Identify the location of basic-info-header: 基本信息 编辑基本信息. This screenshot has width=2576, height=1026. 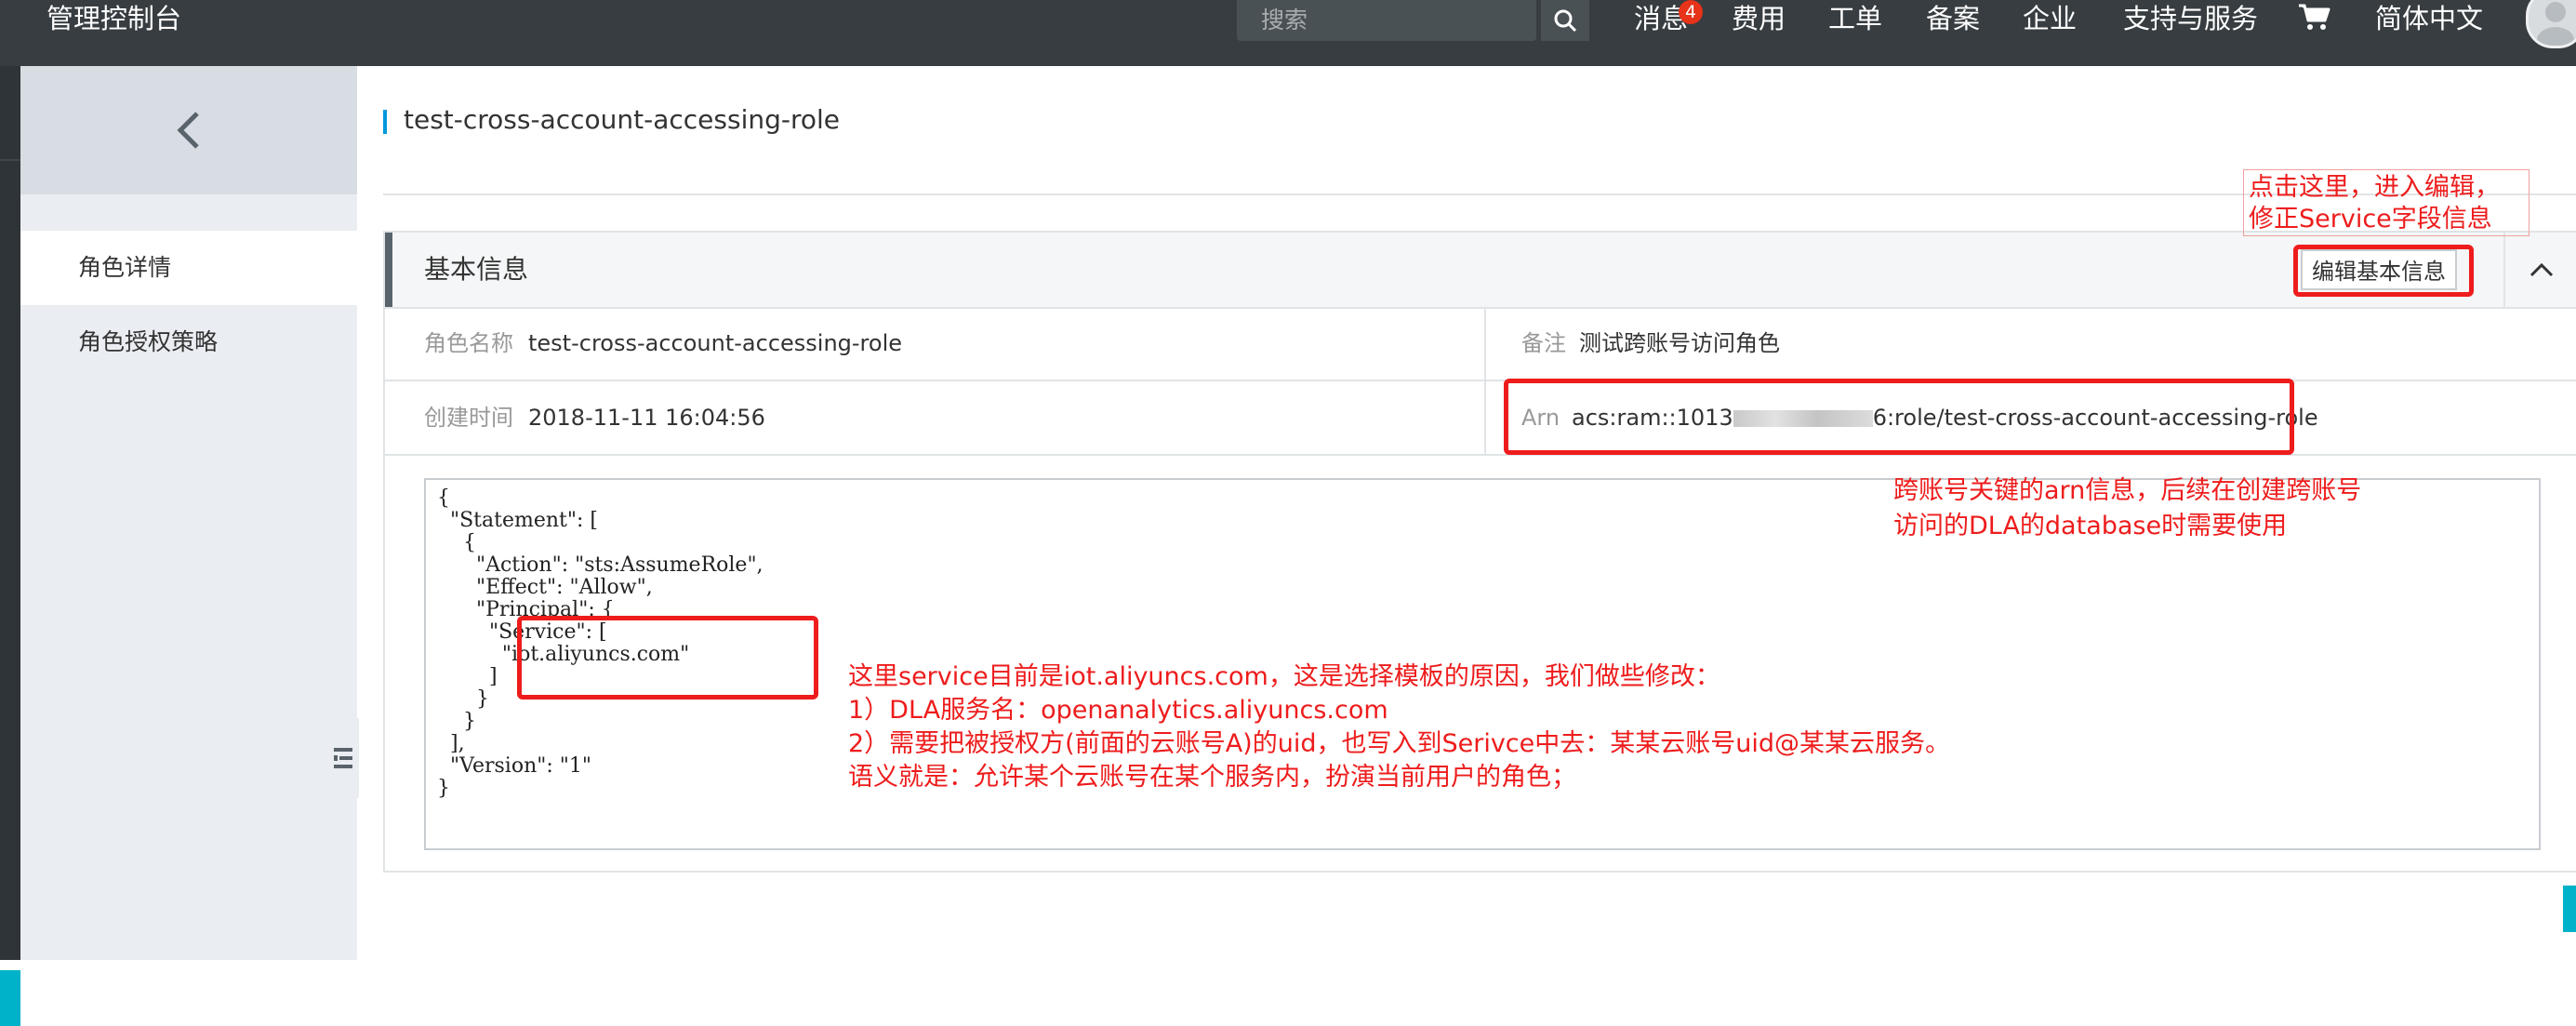
(1480, 271).